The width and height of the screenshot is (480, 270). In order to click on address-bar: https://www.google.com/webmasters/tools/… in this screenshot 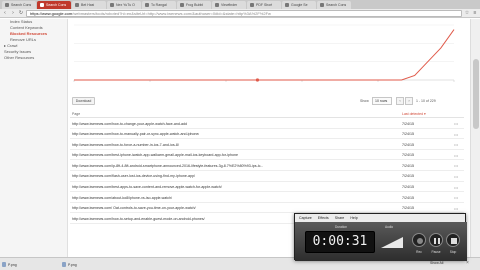, I will do `click(244, 13)`.